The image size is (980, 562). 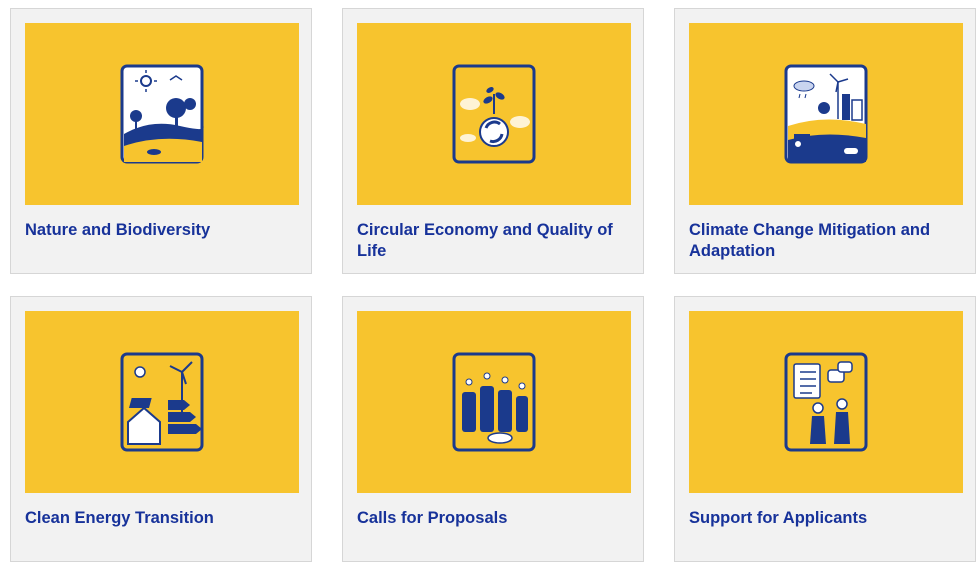 I want to click on card-clean-energy: Clean Energy Transition, so click(x=161, y=429).